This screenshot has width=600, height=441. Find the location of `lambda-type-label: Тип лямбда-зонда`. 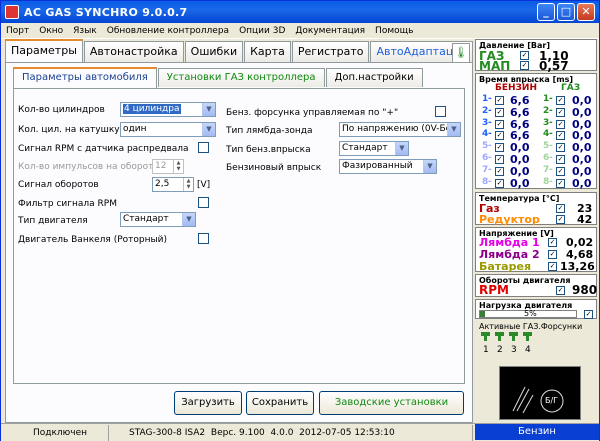

lambda-type-label: Тип лямбда-зонда is located at coordinates (269, 131).